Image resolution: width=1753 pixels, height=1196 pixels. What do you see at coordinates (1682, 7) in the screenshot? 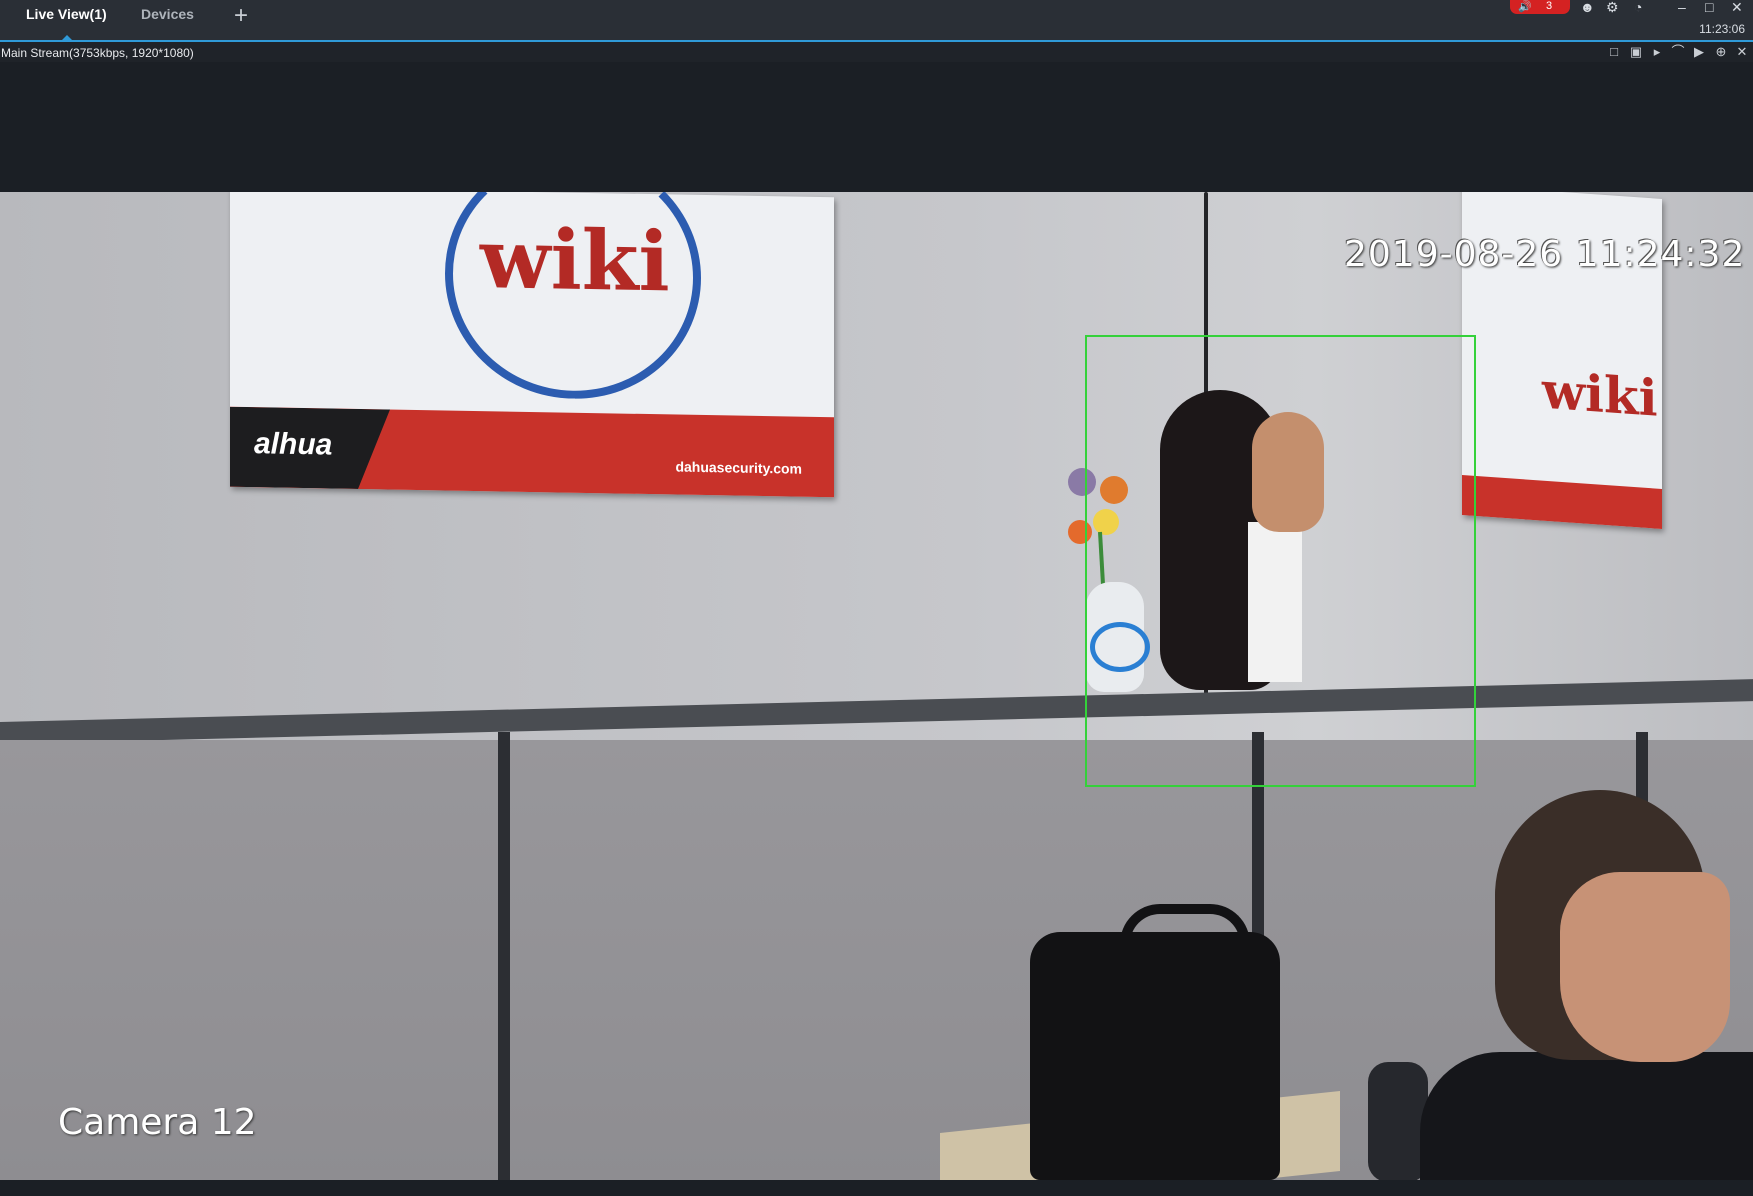
I see `minimize-window-button: –` at bounding box center [1682, 7].